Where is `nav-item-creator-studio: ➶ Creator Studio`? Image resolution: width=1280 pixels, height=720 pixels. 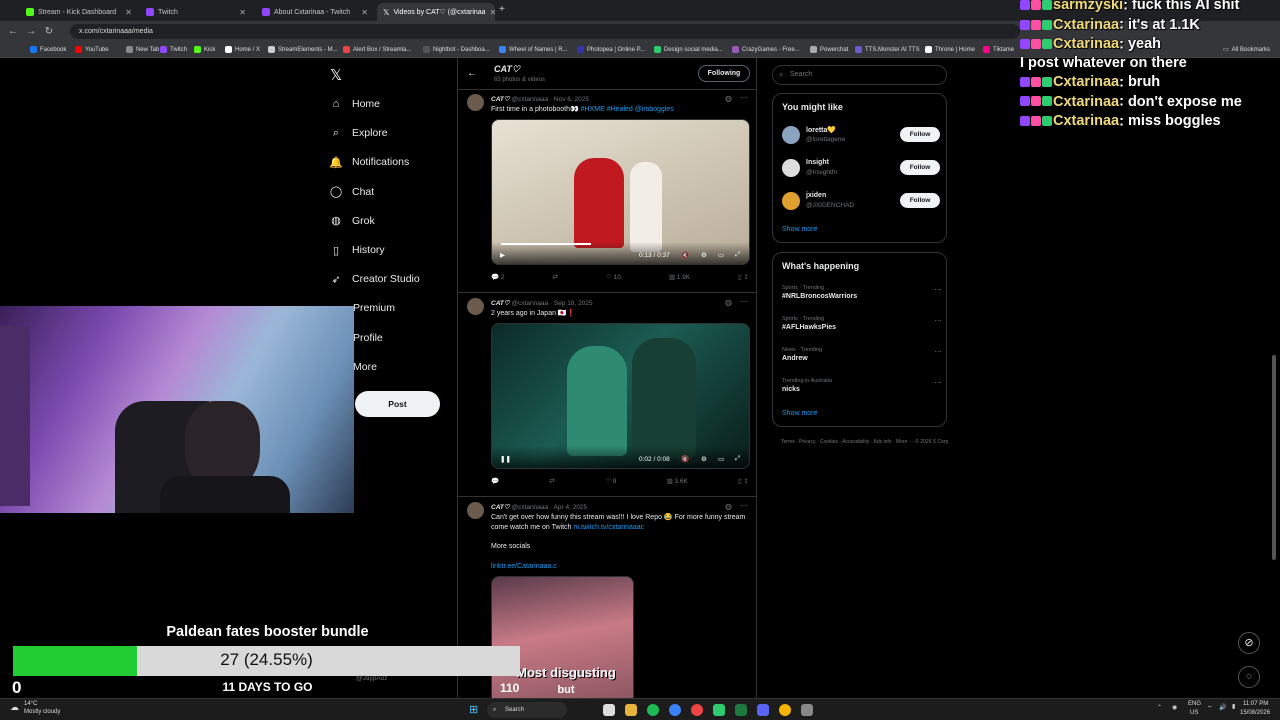 nav-item-creator-studio: ➶ Creator Studio is located at coordinates (374, 279).